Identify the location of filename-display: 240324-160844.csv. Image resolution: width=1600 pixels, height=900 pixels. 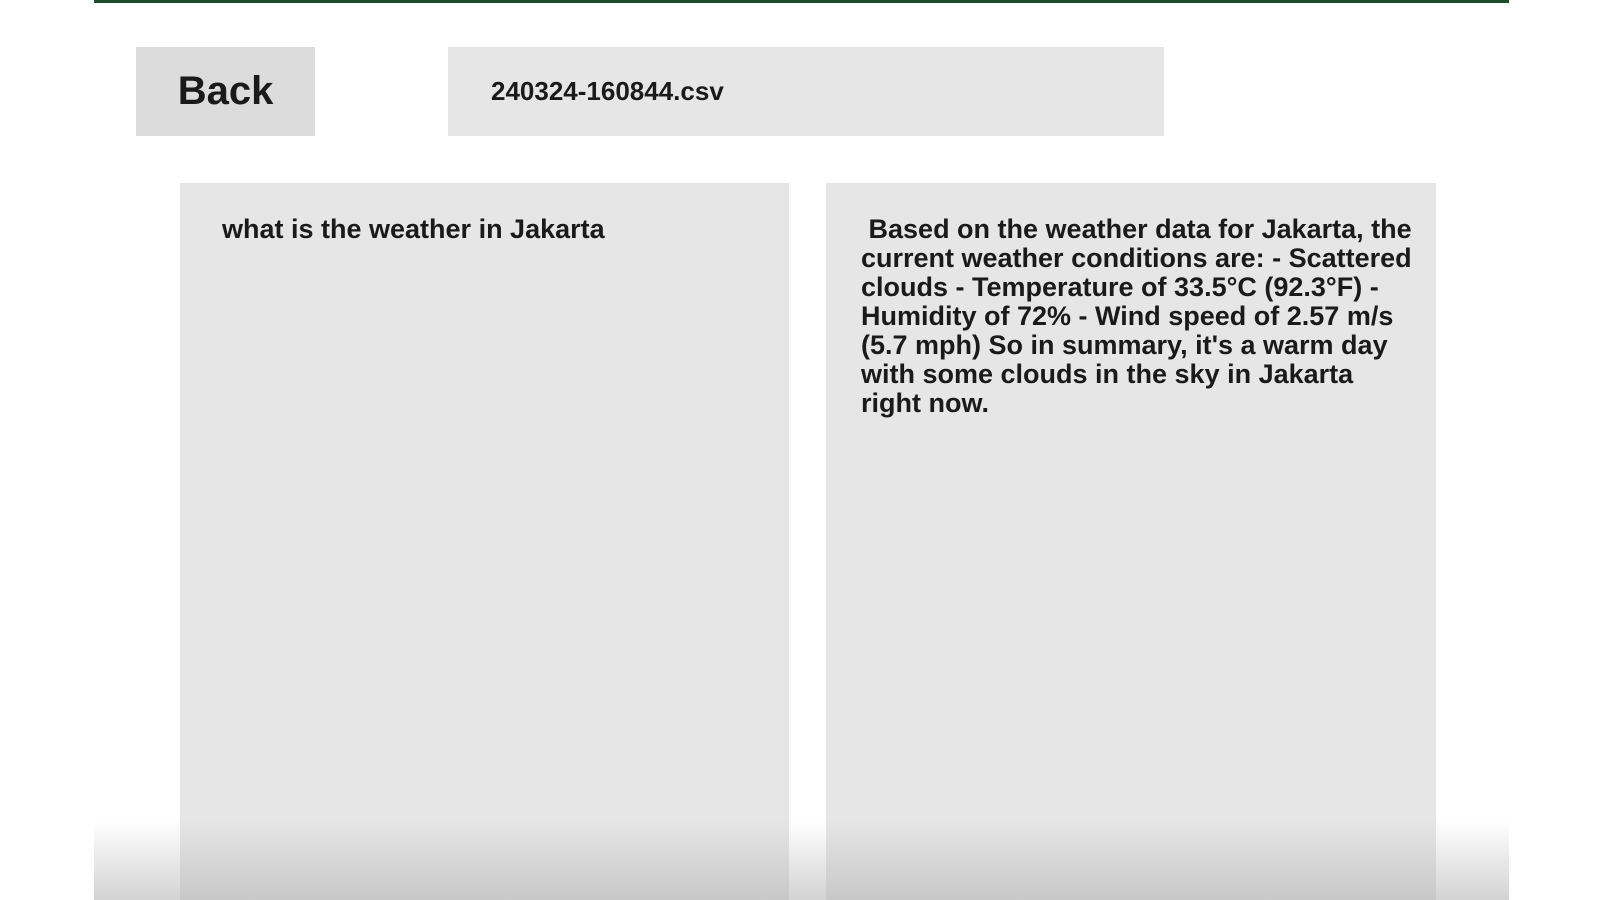
(806, 91).